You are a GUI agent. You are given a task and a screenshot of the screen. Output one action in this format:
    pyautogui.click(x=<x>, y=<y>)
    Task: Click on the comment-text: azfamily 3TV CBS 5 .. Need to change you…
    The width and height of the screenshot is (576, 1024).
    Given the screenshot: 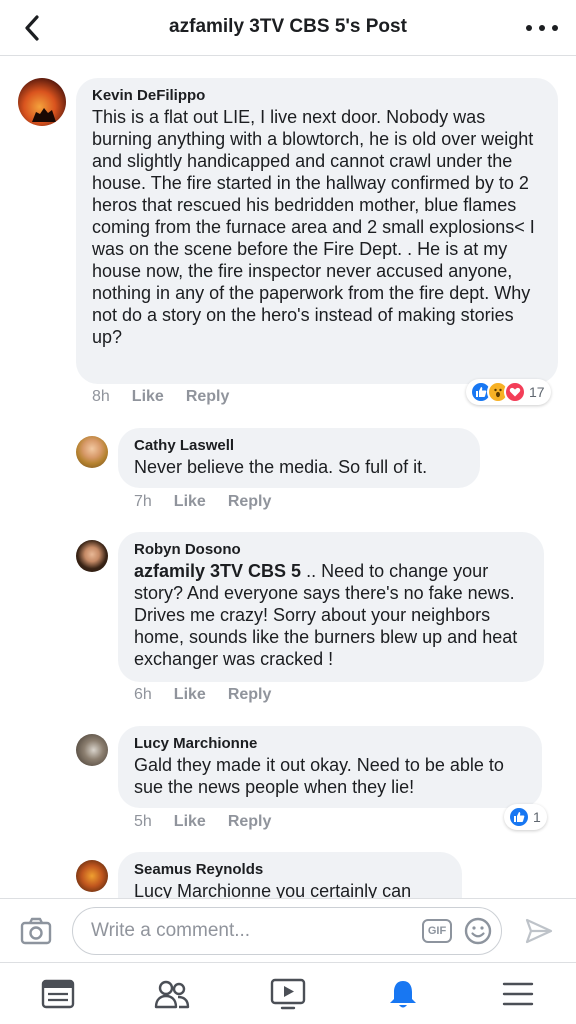 What is the action you would take?
    pyautogui.click(x=326, y=615)
    